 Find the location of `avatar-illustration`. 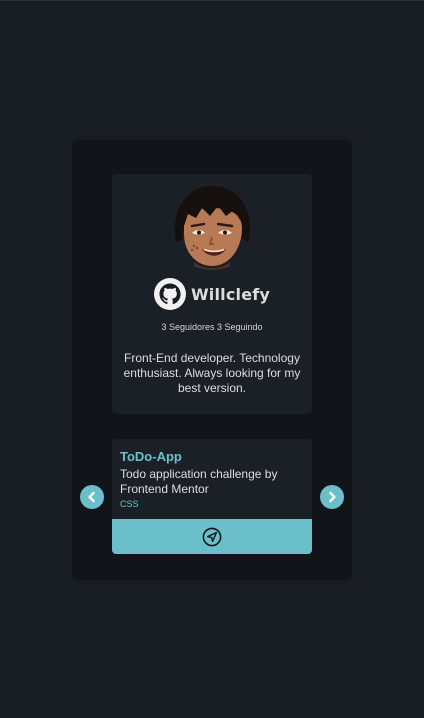

avatar-illustration is located at coordinates (212, 226).